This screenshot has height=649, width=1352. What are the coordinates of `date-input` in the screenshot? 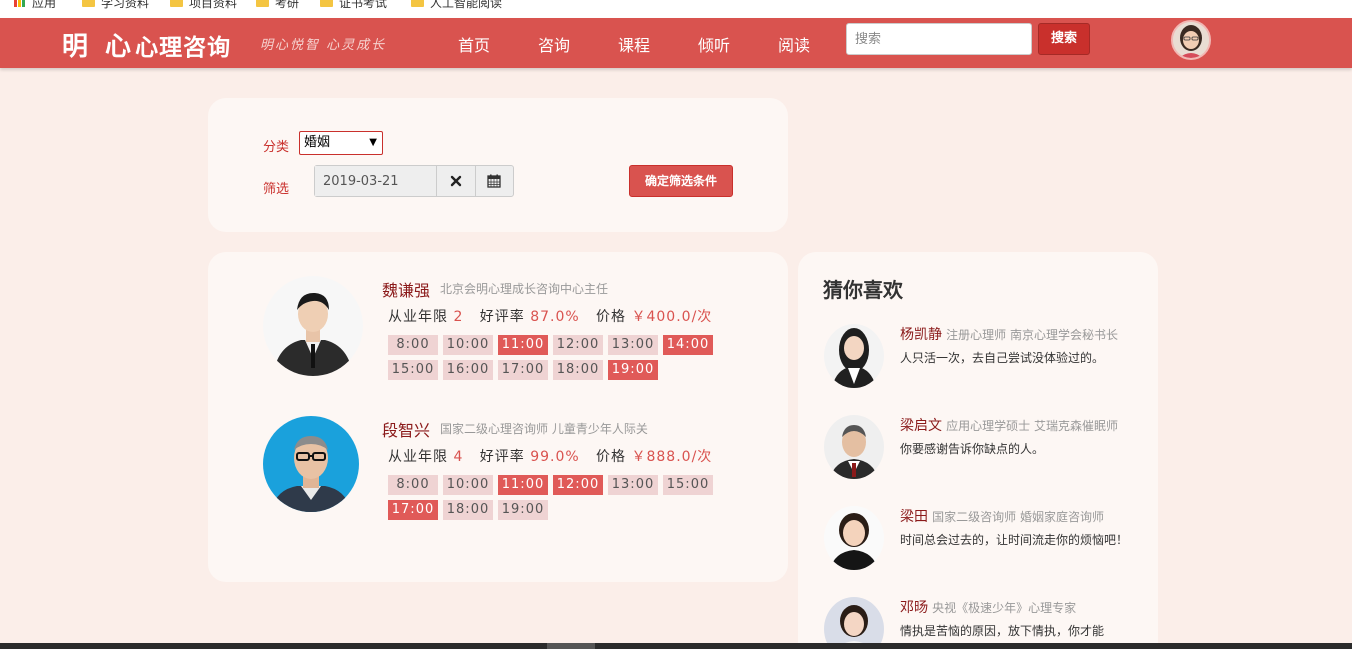 It's located at (375, 181).